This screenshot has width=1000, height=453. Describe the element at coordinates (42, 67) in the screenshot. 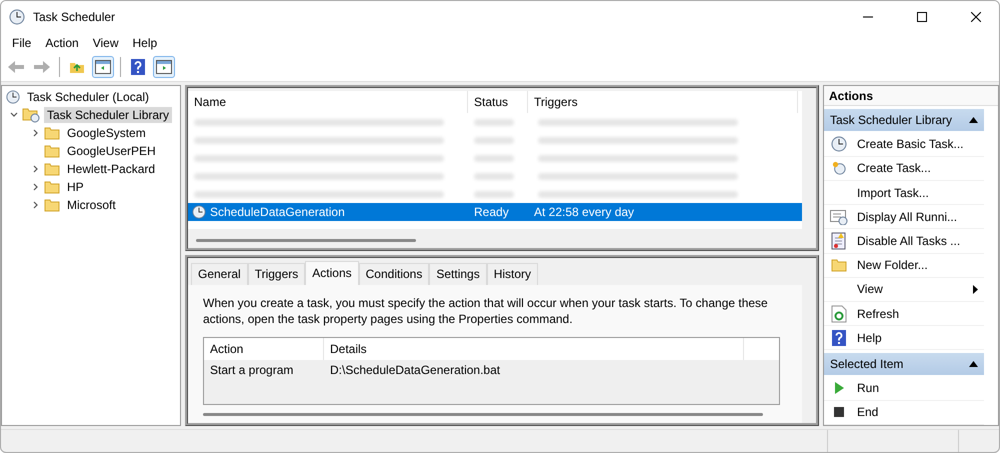

I see `forward-arrow-icon` at that location.